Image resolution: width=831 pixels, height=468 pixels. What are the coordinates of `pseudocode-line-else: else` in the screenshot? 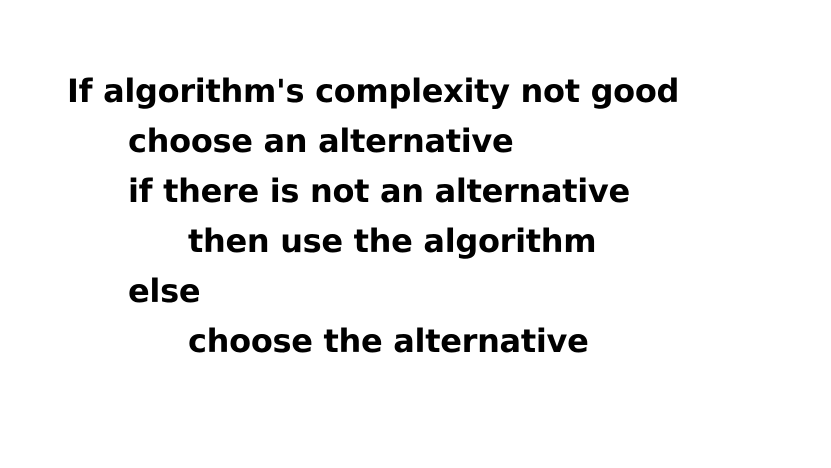 It's located at (164, 291).